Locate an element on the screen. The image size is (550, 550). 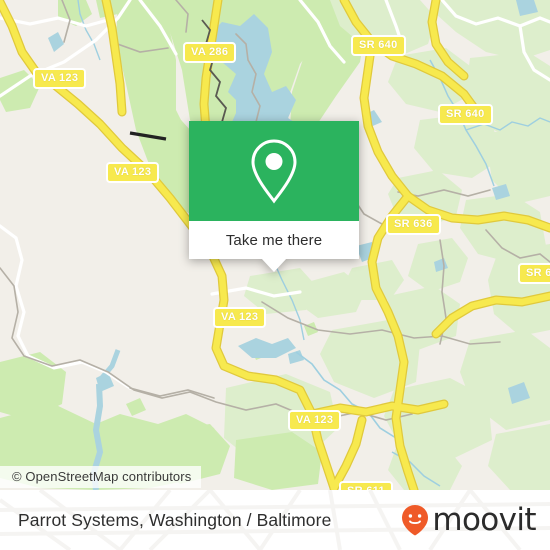
moovit-pin-icon is located at coordinates (415, 520).